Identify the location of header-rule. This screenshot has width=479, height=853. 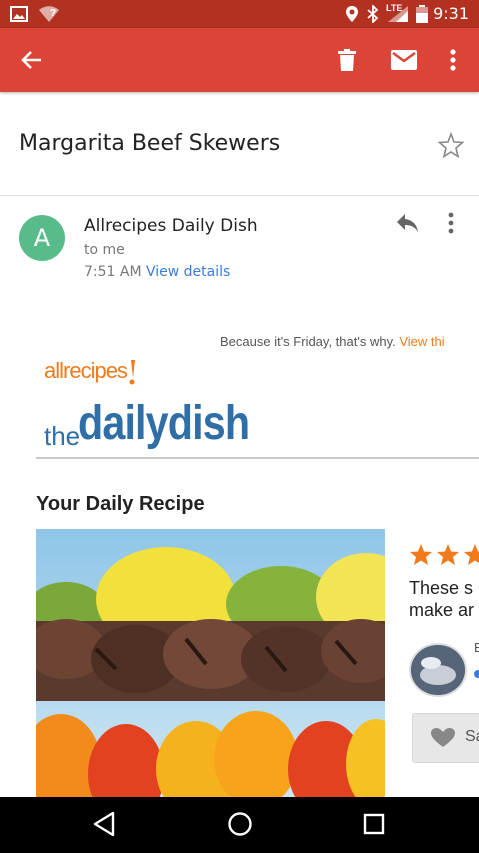
(257, 458).